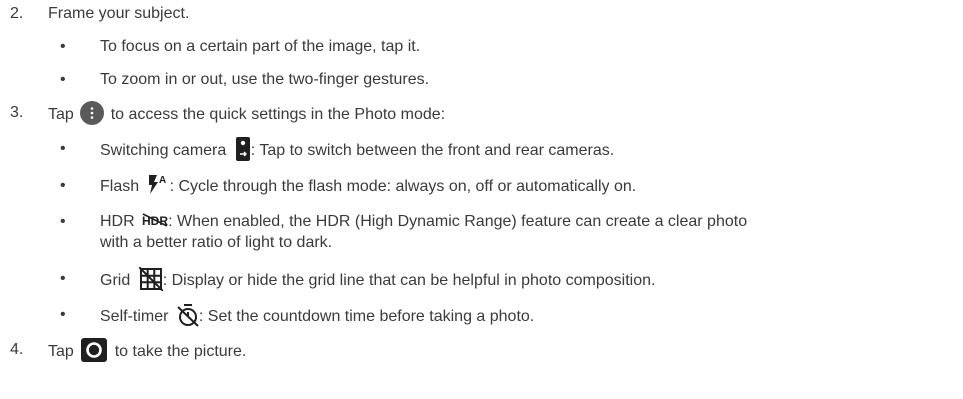  What do you see at coordinates (155, 220) in the screenshot?
I see `hdr-off-icon: HDR` at bounding box center [155, 220].